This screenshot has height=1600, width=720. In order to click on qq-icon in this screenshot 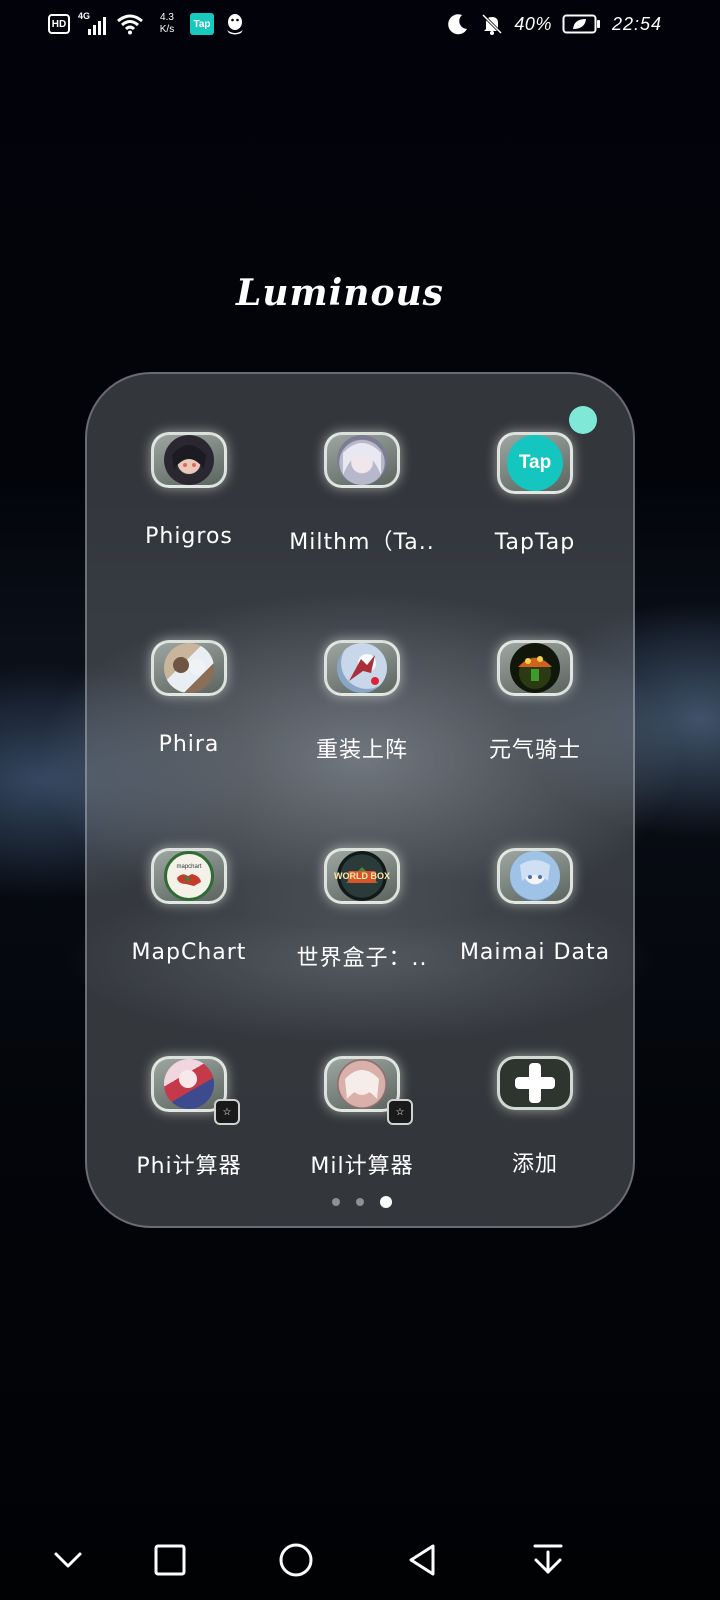, I will do `click(235, 24)`.